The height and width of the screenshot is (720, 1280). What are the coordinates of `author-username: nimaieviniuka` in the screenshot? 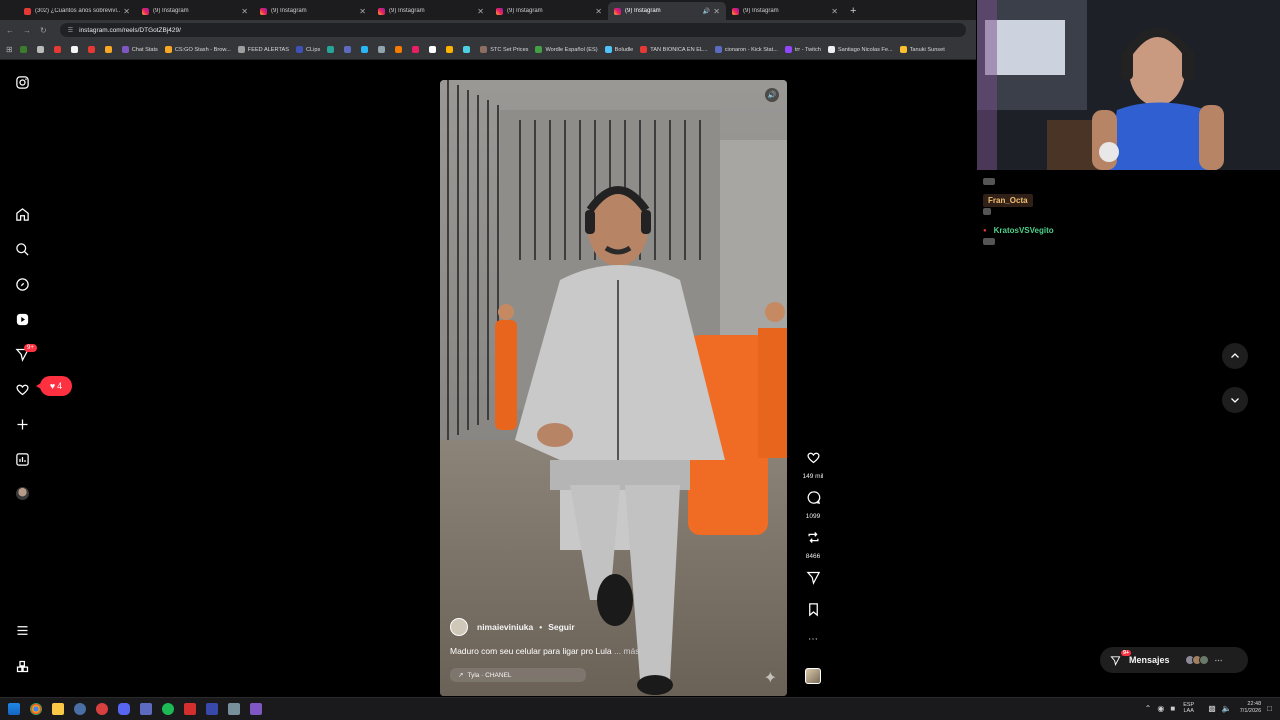 It's located at (505, 627).